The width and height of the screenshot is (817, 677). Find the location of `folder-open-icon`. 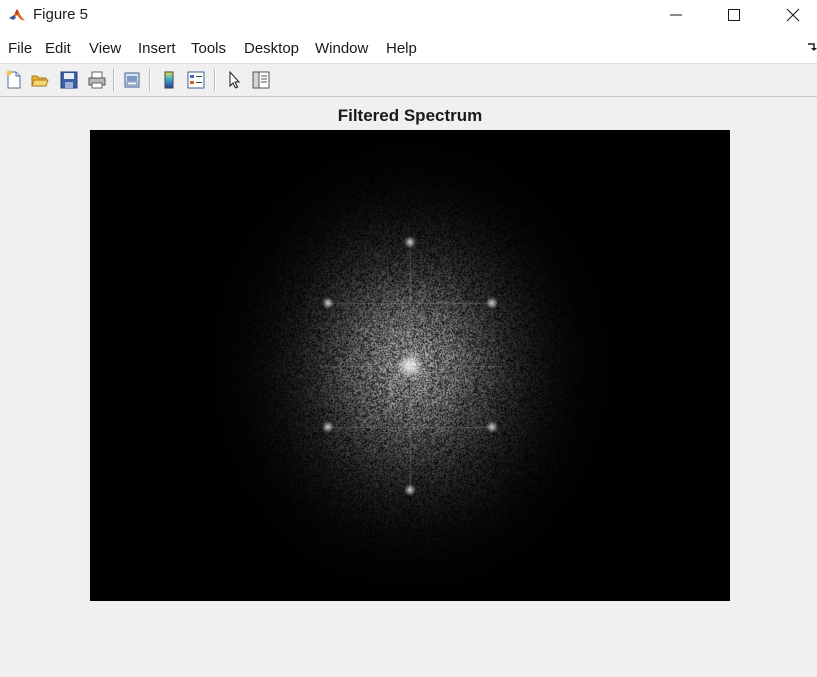

folder-open-icon is located at coordinates (40, 81).